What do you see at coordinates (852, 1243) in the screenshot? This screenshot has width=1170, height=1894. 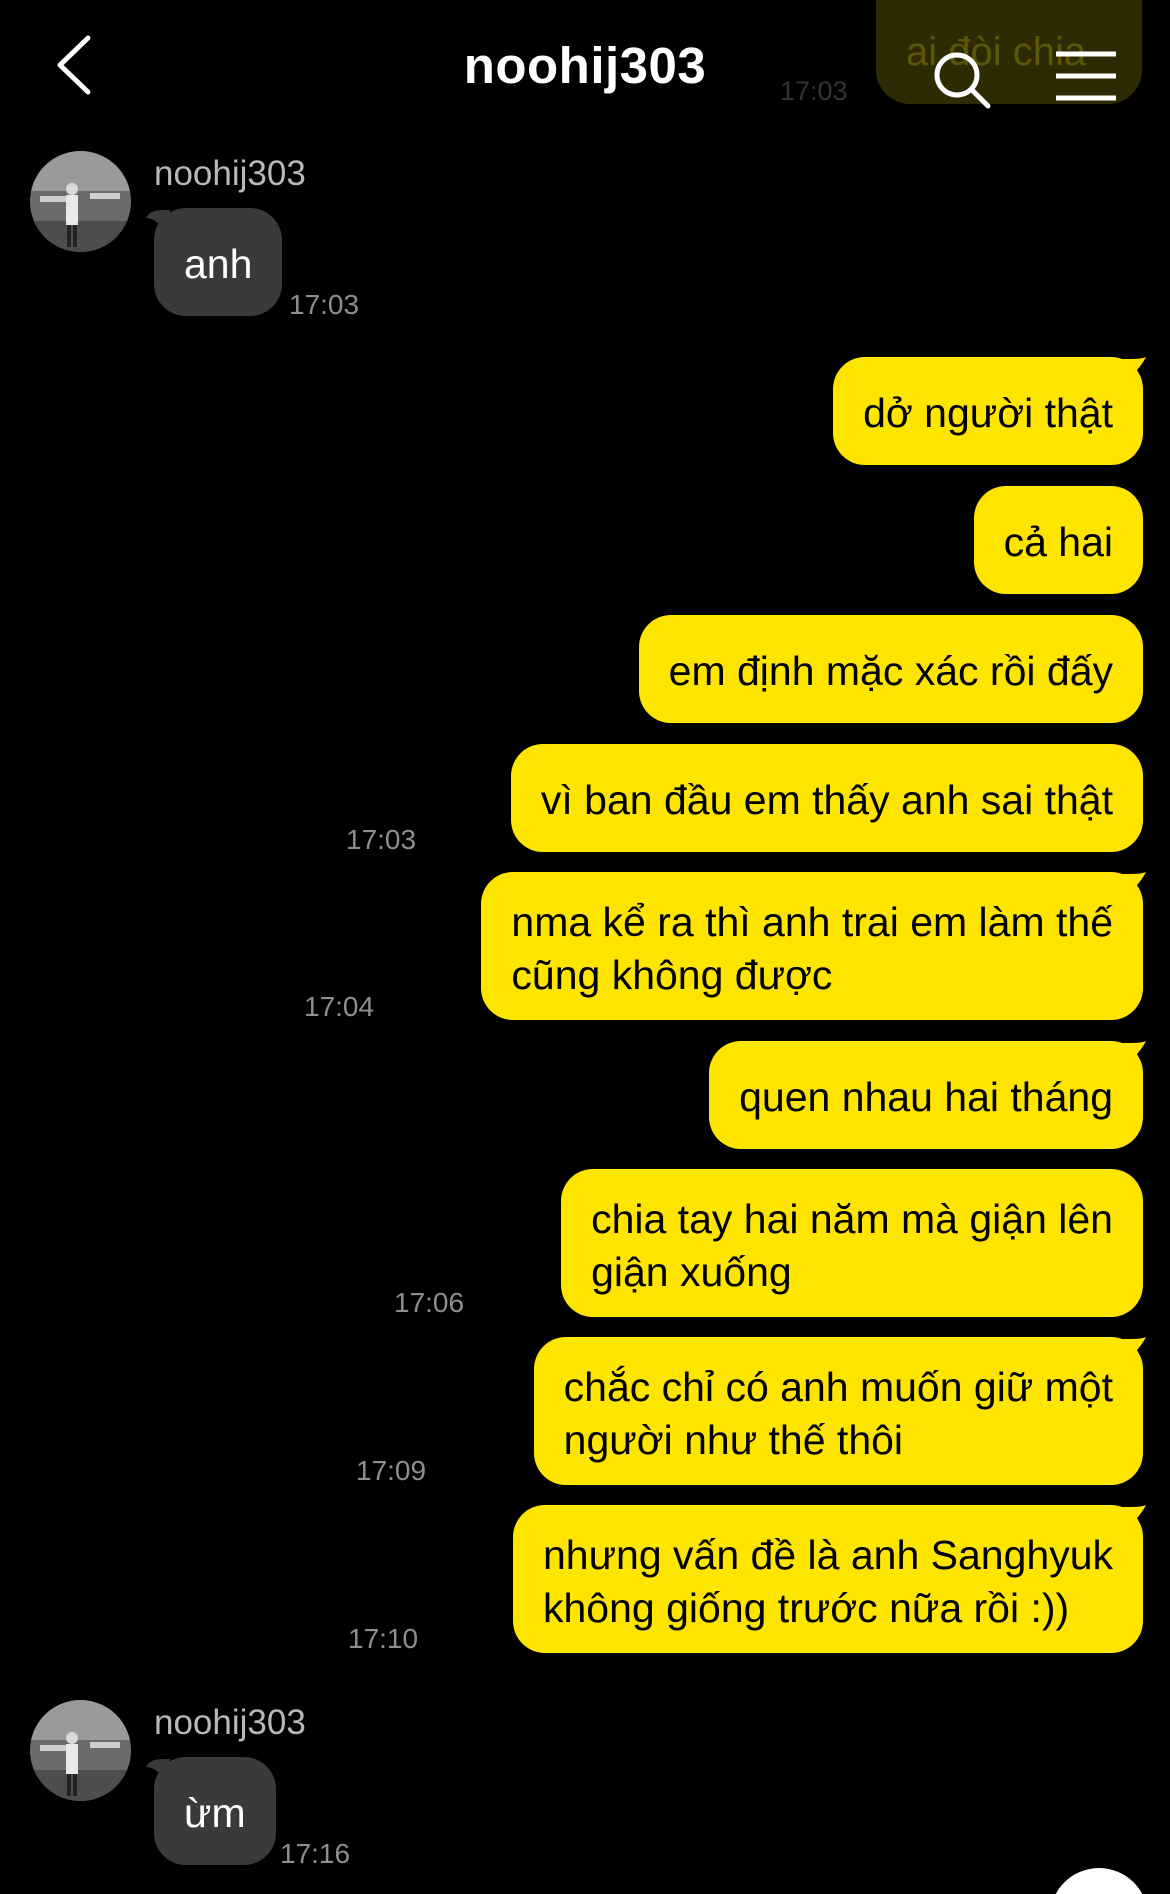 I see `message-bubble-outgoing: chia tay hai năm mà giận lên giận xuống` at bounding box center [852, 1243].